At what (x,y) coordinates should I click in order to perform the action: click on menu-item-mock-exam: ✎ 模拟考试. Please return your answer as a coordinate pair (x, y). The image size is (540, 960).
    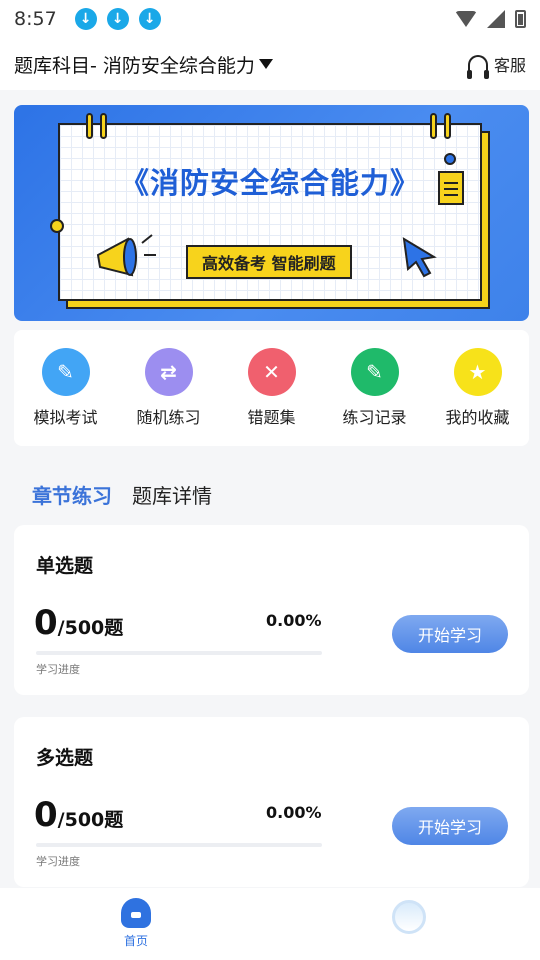
    Looking at the image, I should click on (66, 388).